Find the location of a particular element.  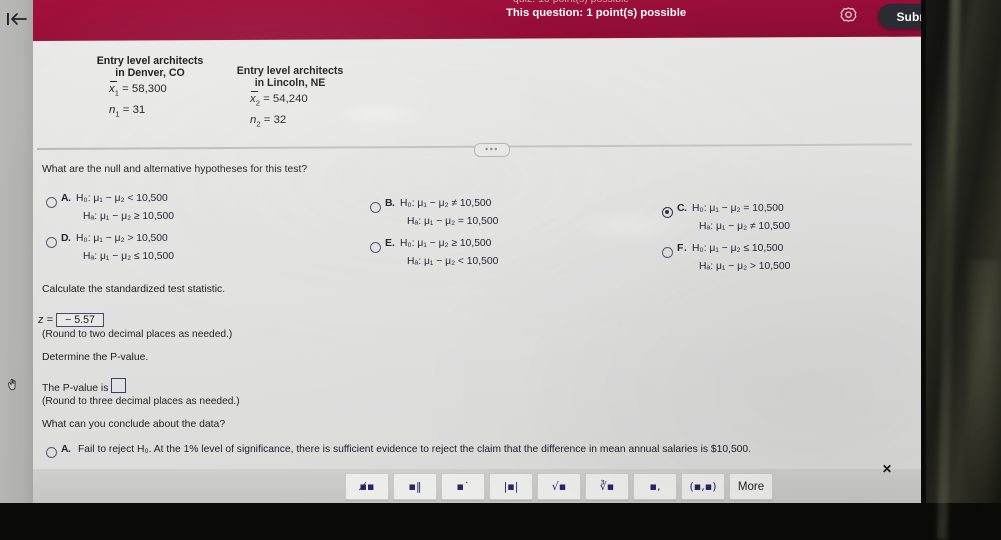

radio-option-B is located at coordinates (375, 207).